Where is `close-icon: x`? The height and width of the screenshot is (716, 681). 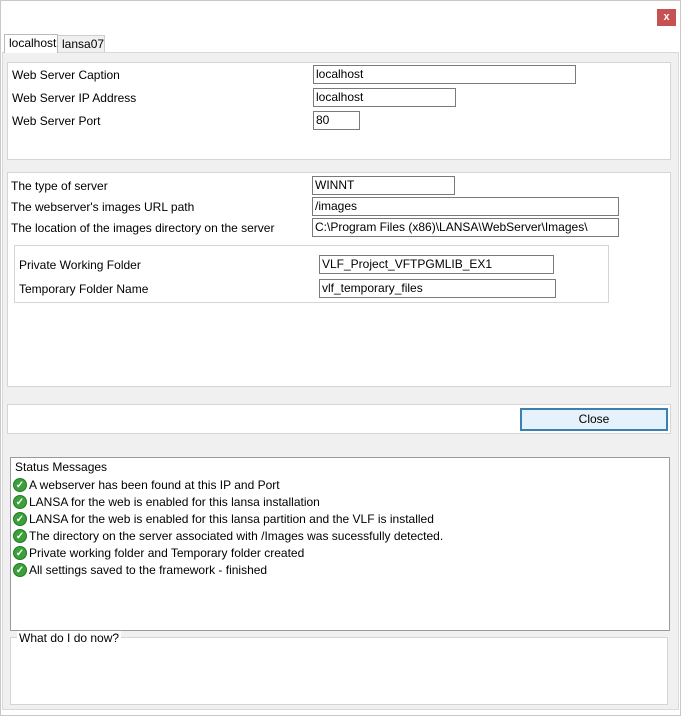
close-icon: x is located at coordinates (666, 17).